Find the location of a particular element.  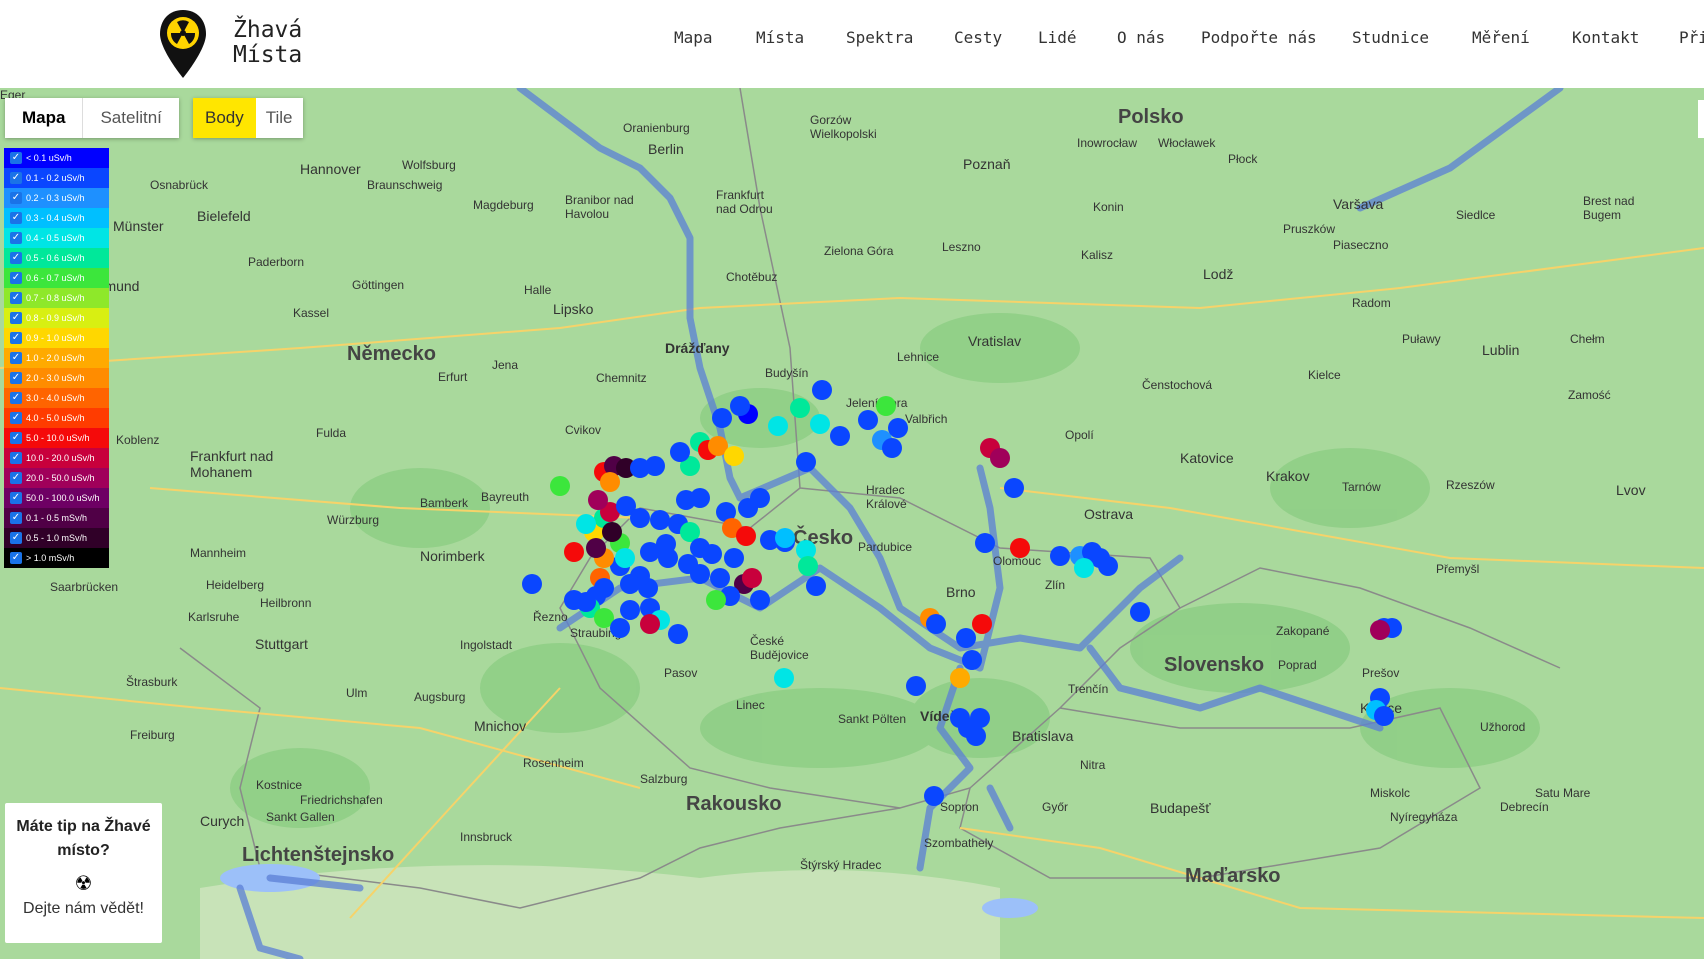

legend-row: ✓ 0.4 - 0.5 uSv/h is located at coordinates (56, 238).